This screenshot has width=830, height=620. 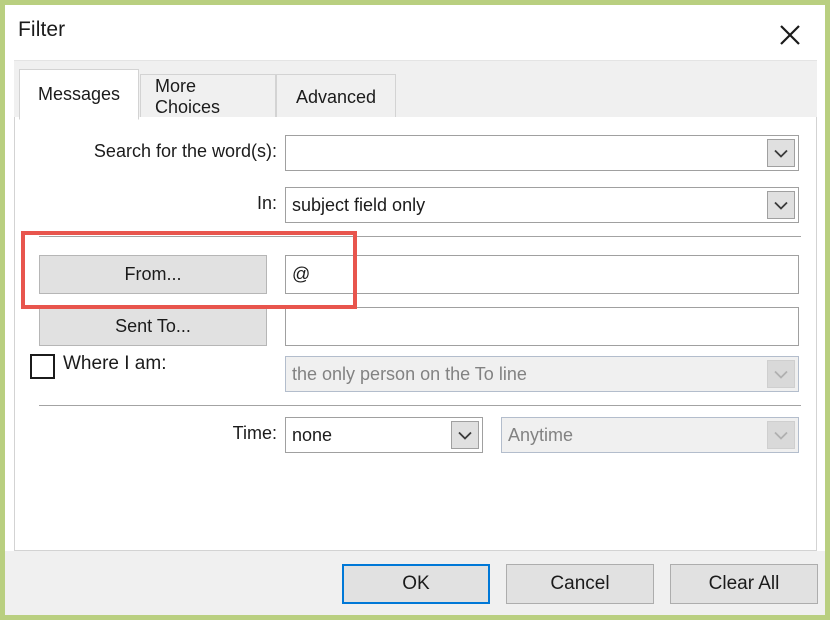 I want to click on tab-advanced-label: Advanced, so click(x=336, y=96).